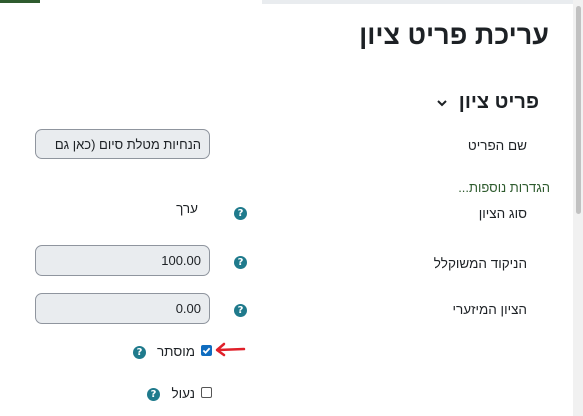  Describe the element at coordinates (497, 145) in the screenshot. I see `item-name-label: שם הפריט` at that location.